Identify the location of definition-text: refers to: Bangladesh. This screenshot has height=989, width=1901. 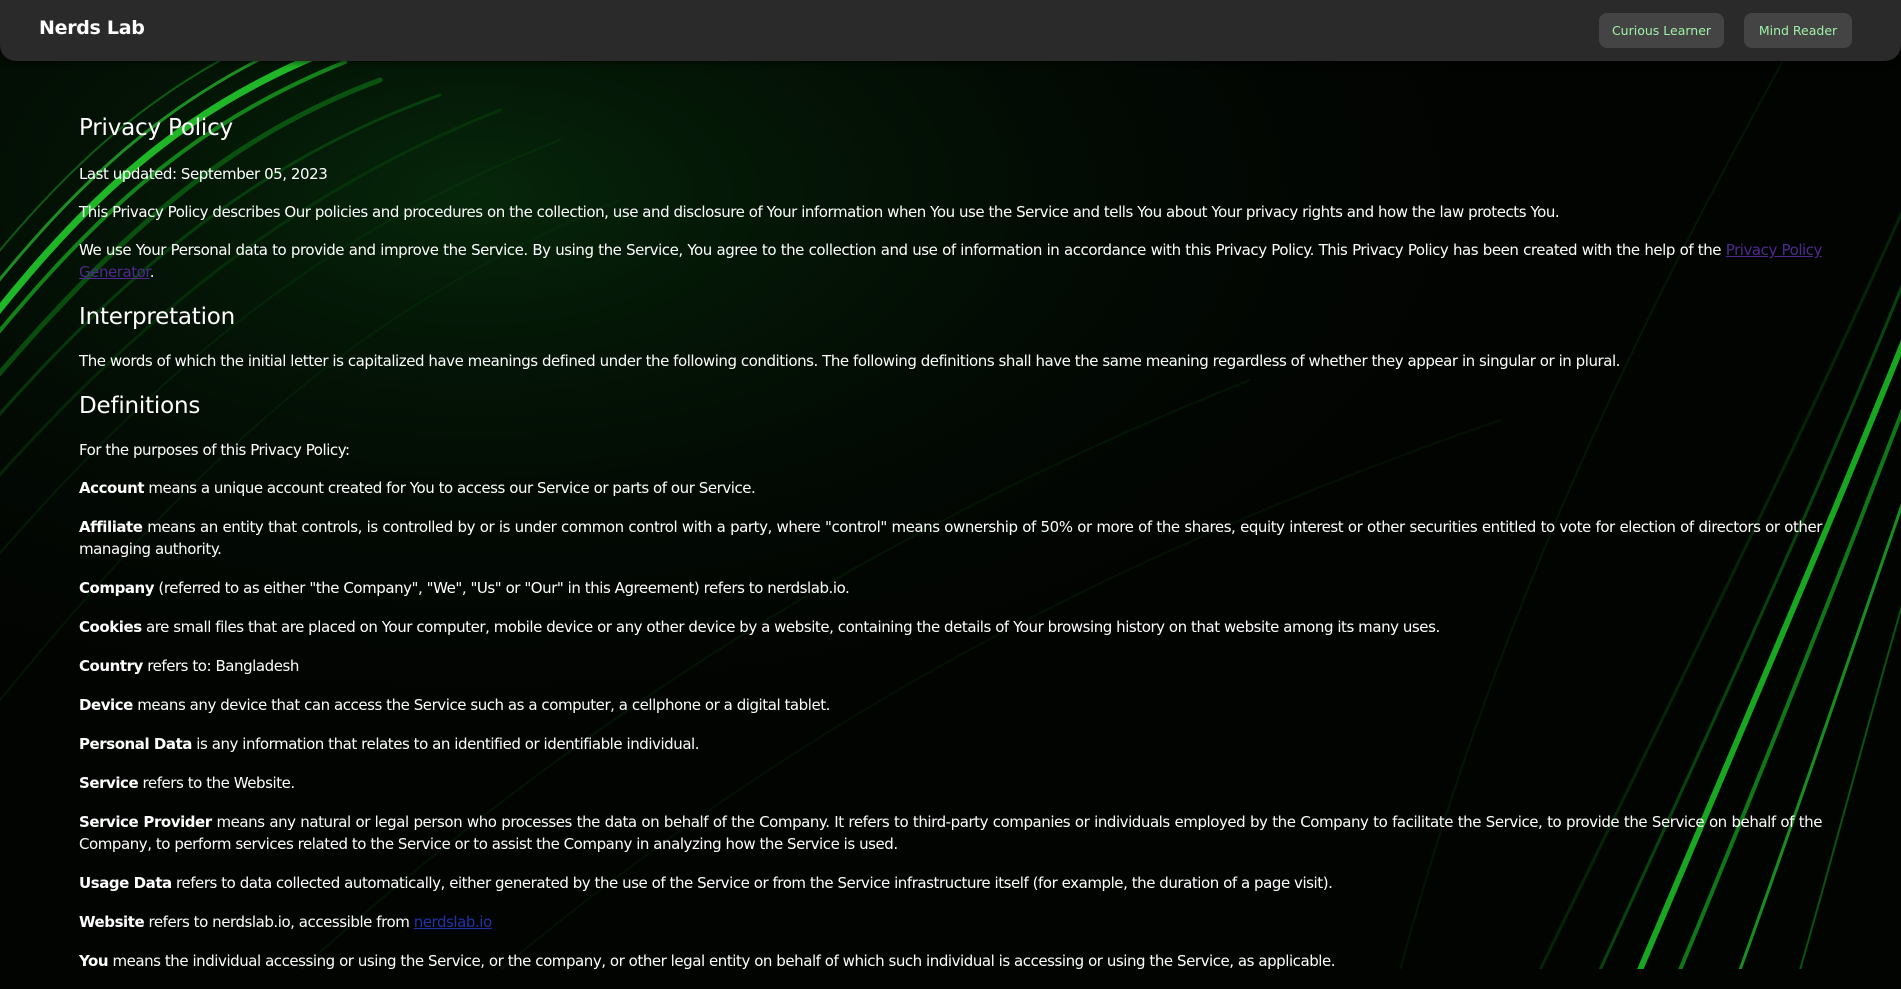
(220, 666).